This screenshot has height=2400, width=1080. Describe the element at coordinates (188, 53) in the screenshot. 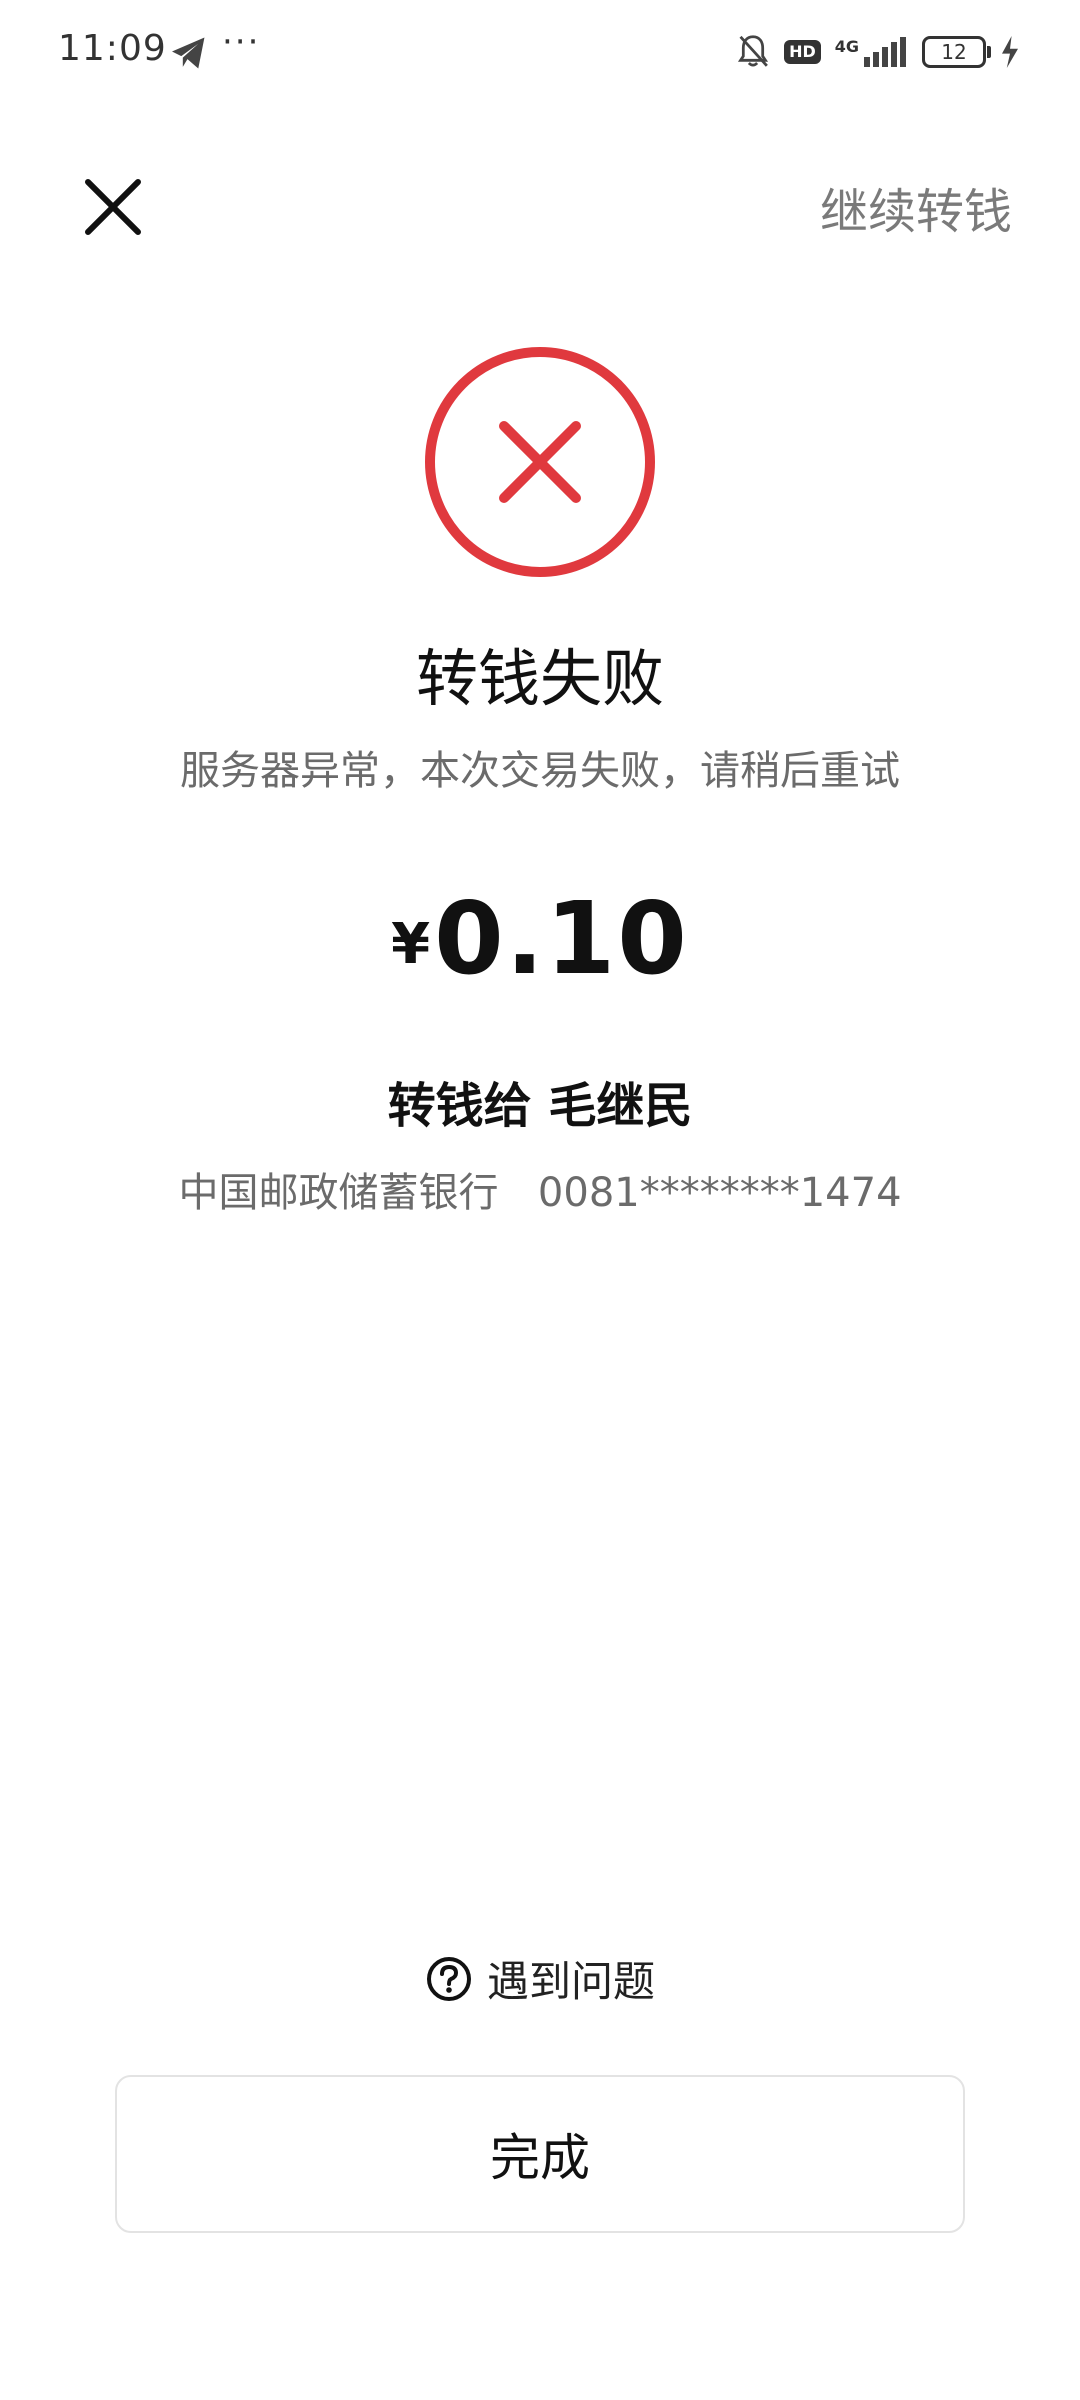

I see `telegram-icon` at that location.